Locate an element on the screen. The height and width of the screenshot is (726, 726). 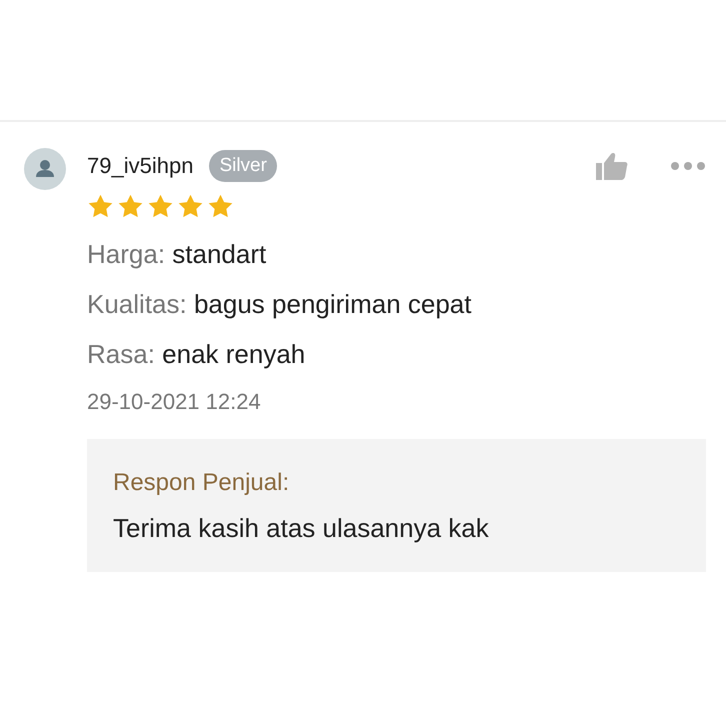
attribute-label: Kualitas: is located at coordinates (137, 304).